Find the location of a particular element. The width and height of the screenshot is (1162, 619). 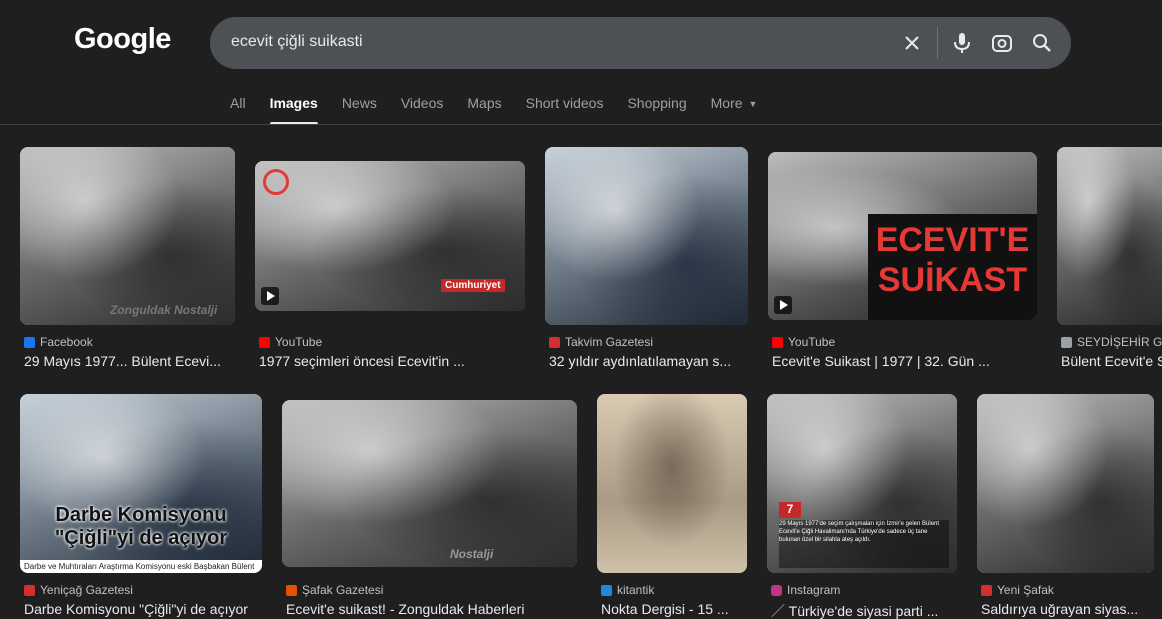

tab-maps: Maps is located at coordinates (484, 110).